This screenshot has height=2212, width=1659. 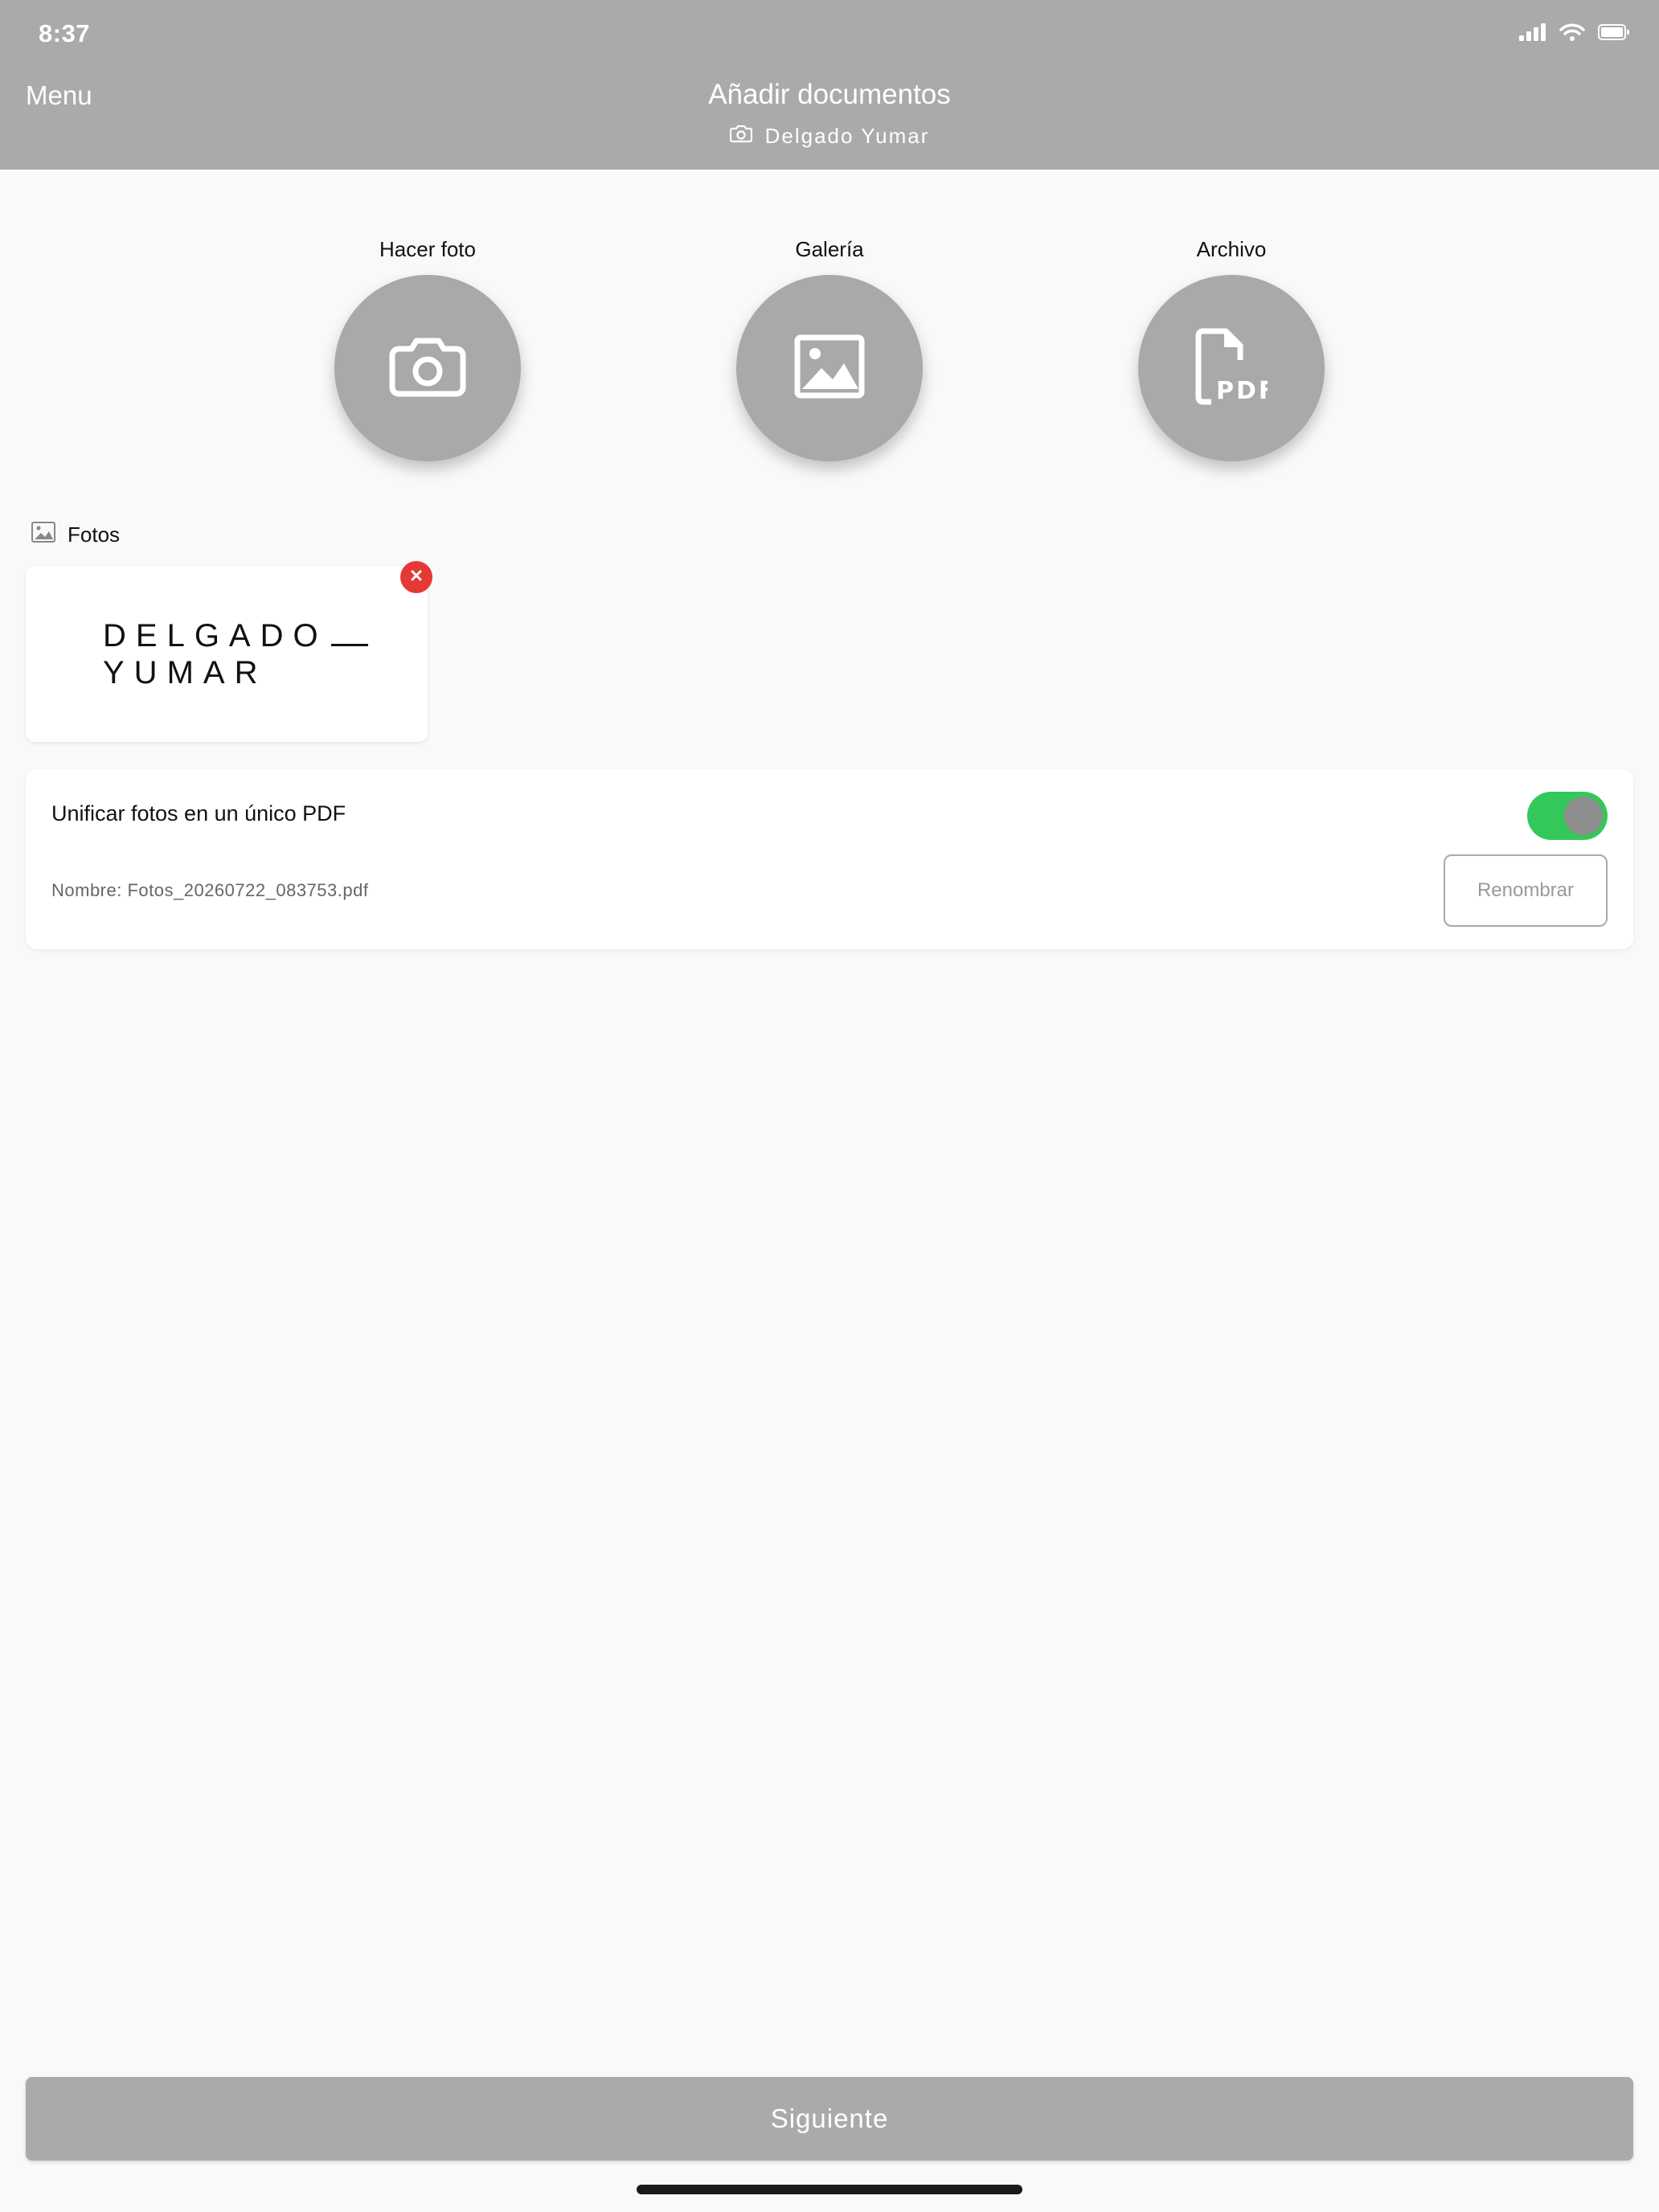 What do you see at coordinates (1235, 368) in the screenshot?
I see `pdf-file-icon: PDF` at bounding box center [1235, 368].